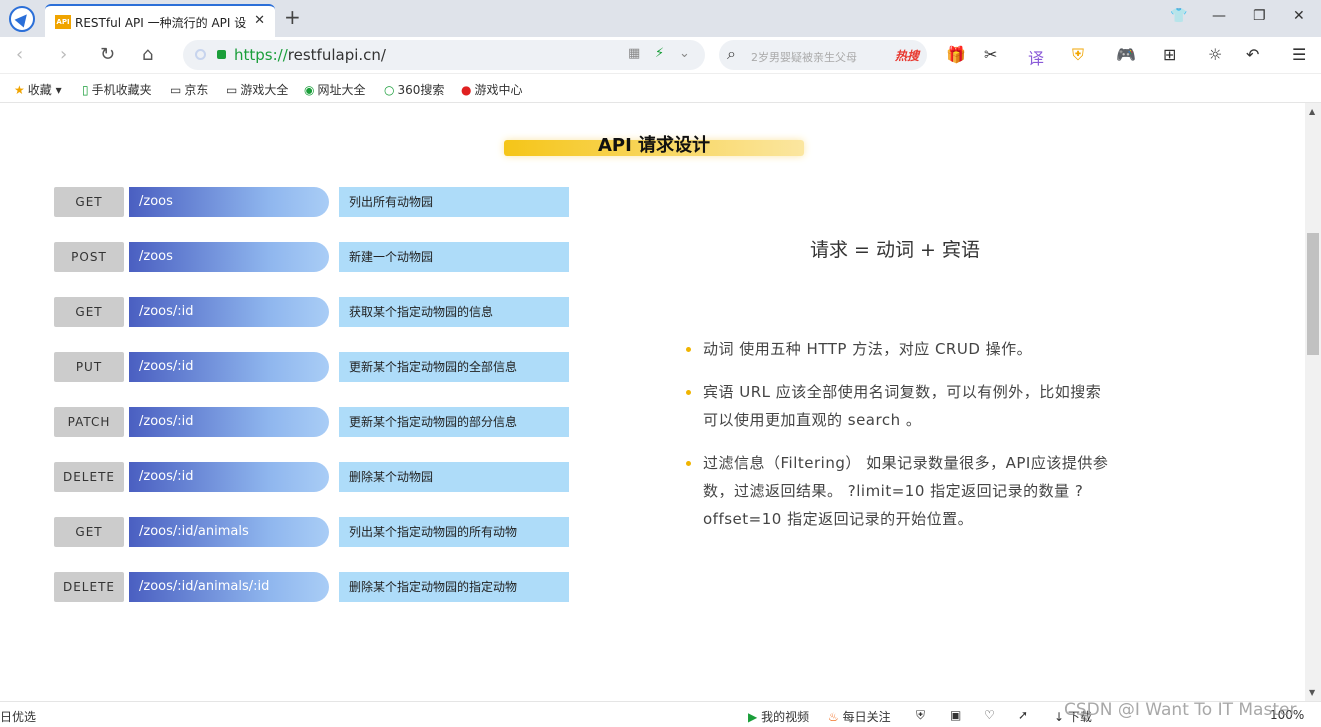 This screenshot has width=1321, height=727. Describe the element at coordinates (19, 54) in the screenshot. I see `back-icon: ‹` at that location.